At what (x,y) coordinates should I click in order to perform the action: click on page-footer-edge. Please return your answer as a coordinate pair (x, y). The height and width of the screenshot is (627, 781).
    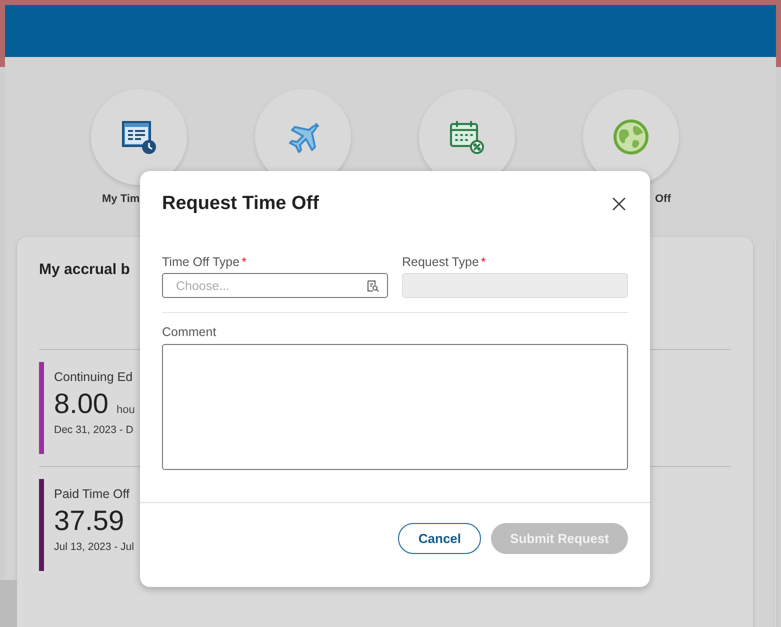
    Looking at the image, I should click on (8, 603).